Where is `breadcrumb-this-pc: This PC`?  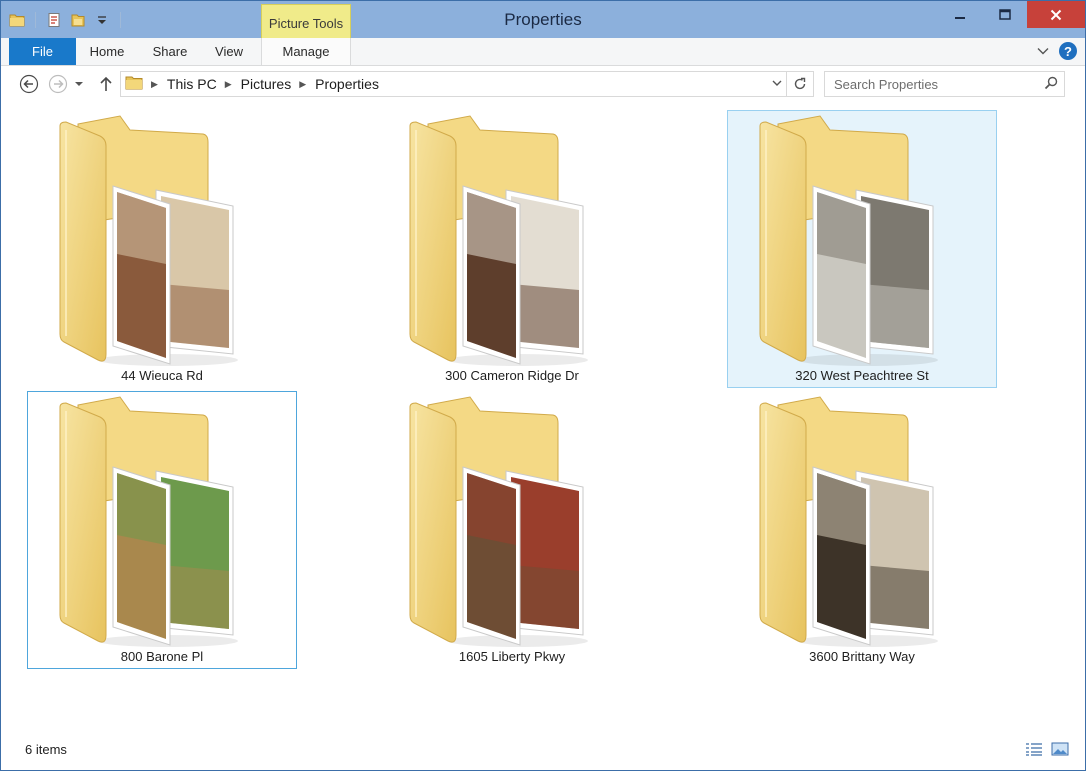
breadcrumb-this-pc: This PC is located at coordinates (192, 84).